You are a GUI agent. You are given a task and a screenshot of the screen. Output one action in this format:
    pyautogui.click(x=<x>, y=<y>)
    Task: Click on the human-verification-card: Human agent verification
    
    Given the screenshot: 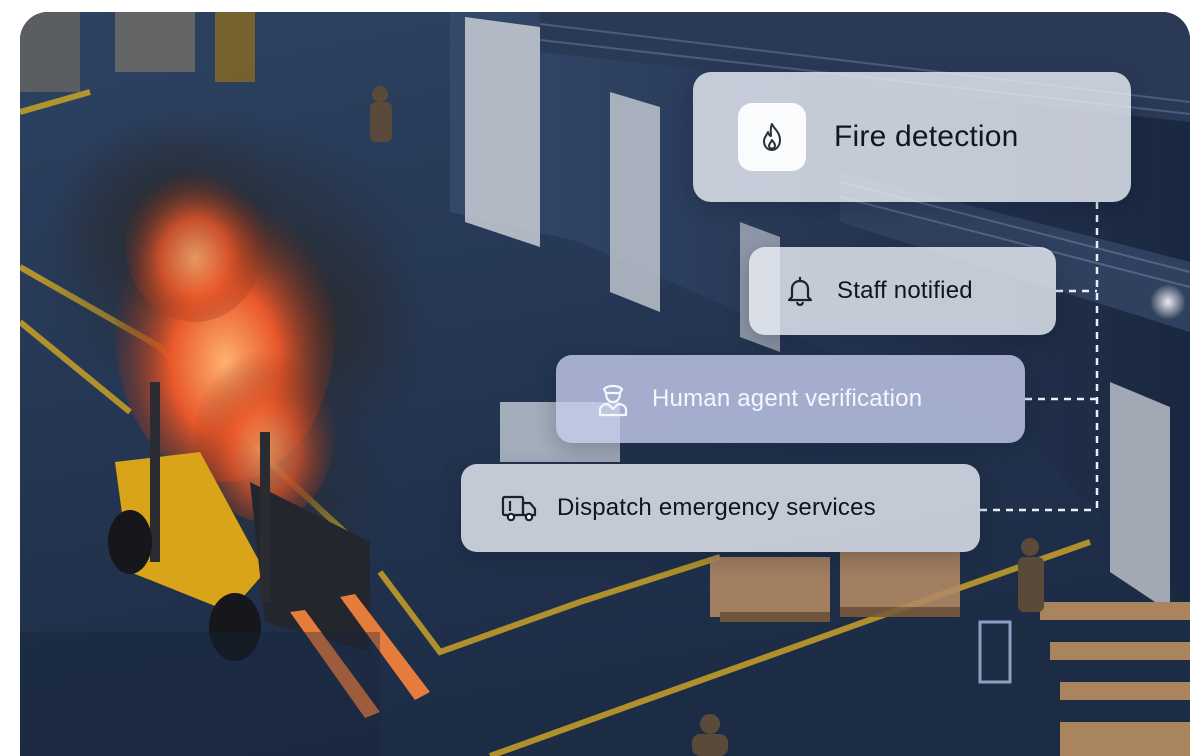 What is the action you would take?
    pyautogui.click(x=790, y=399)
    